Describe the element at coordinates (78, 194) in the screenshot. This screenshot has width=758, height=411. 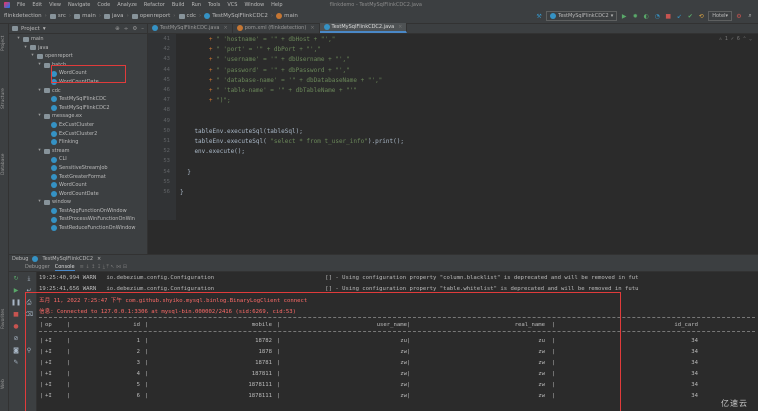
I see `tree-class-wordcountdate: WordCountDate` at that location.